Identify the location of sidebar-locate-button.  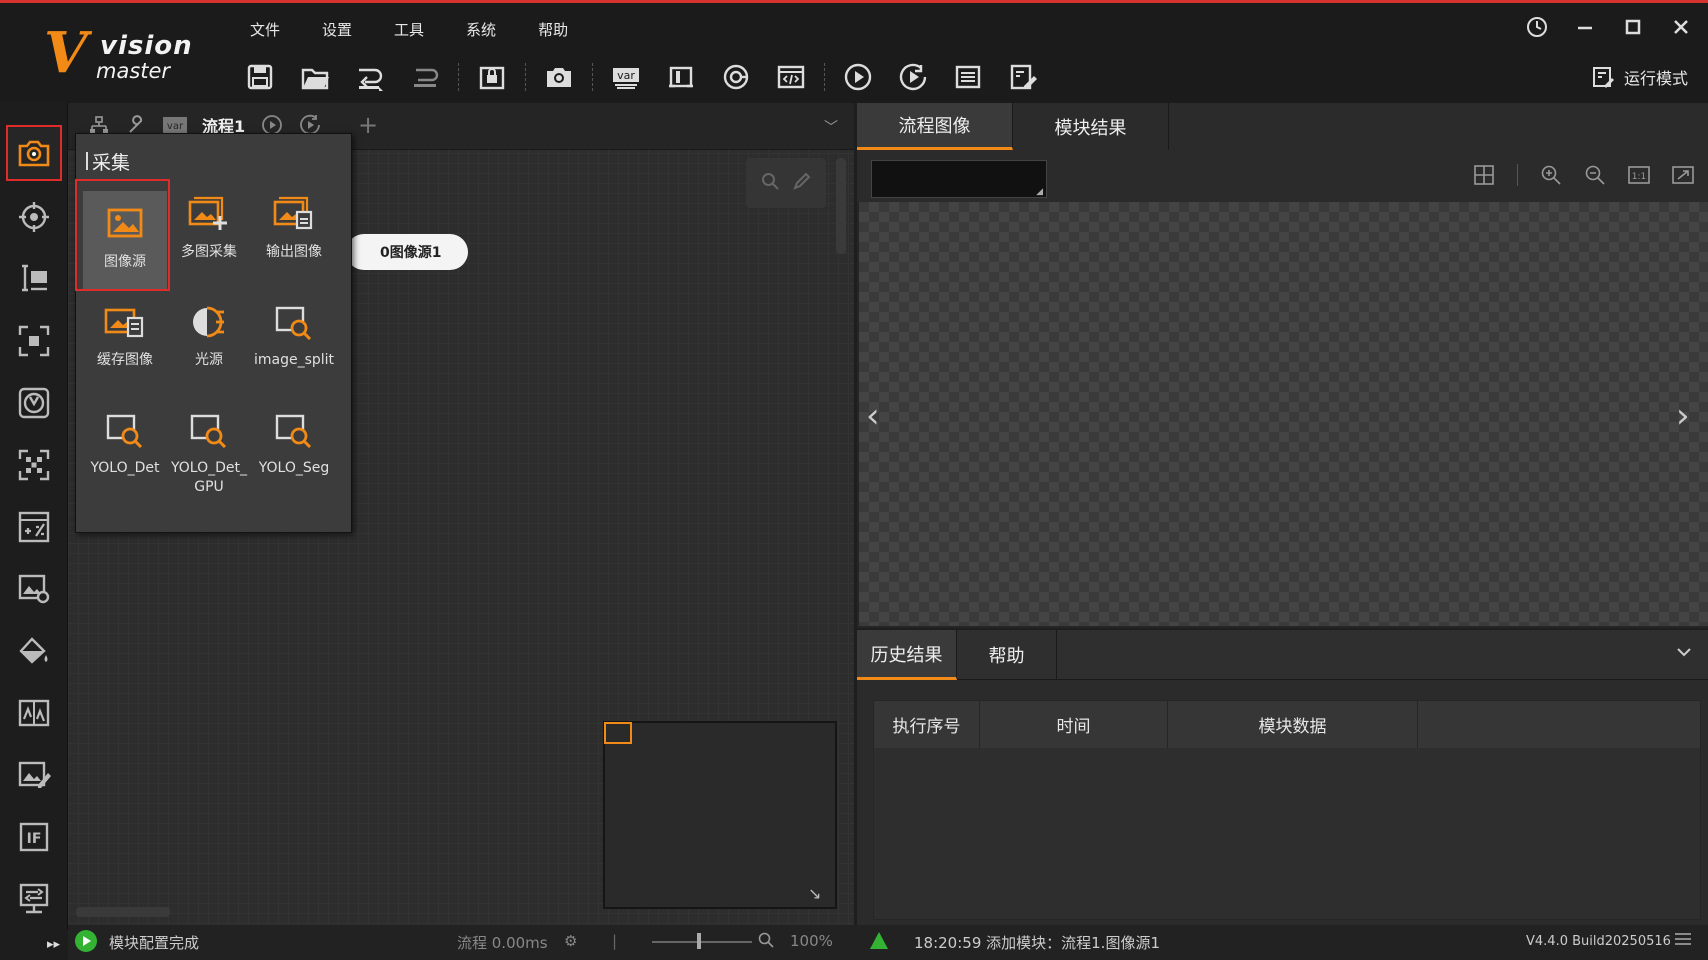
(34, 217).